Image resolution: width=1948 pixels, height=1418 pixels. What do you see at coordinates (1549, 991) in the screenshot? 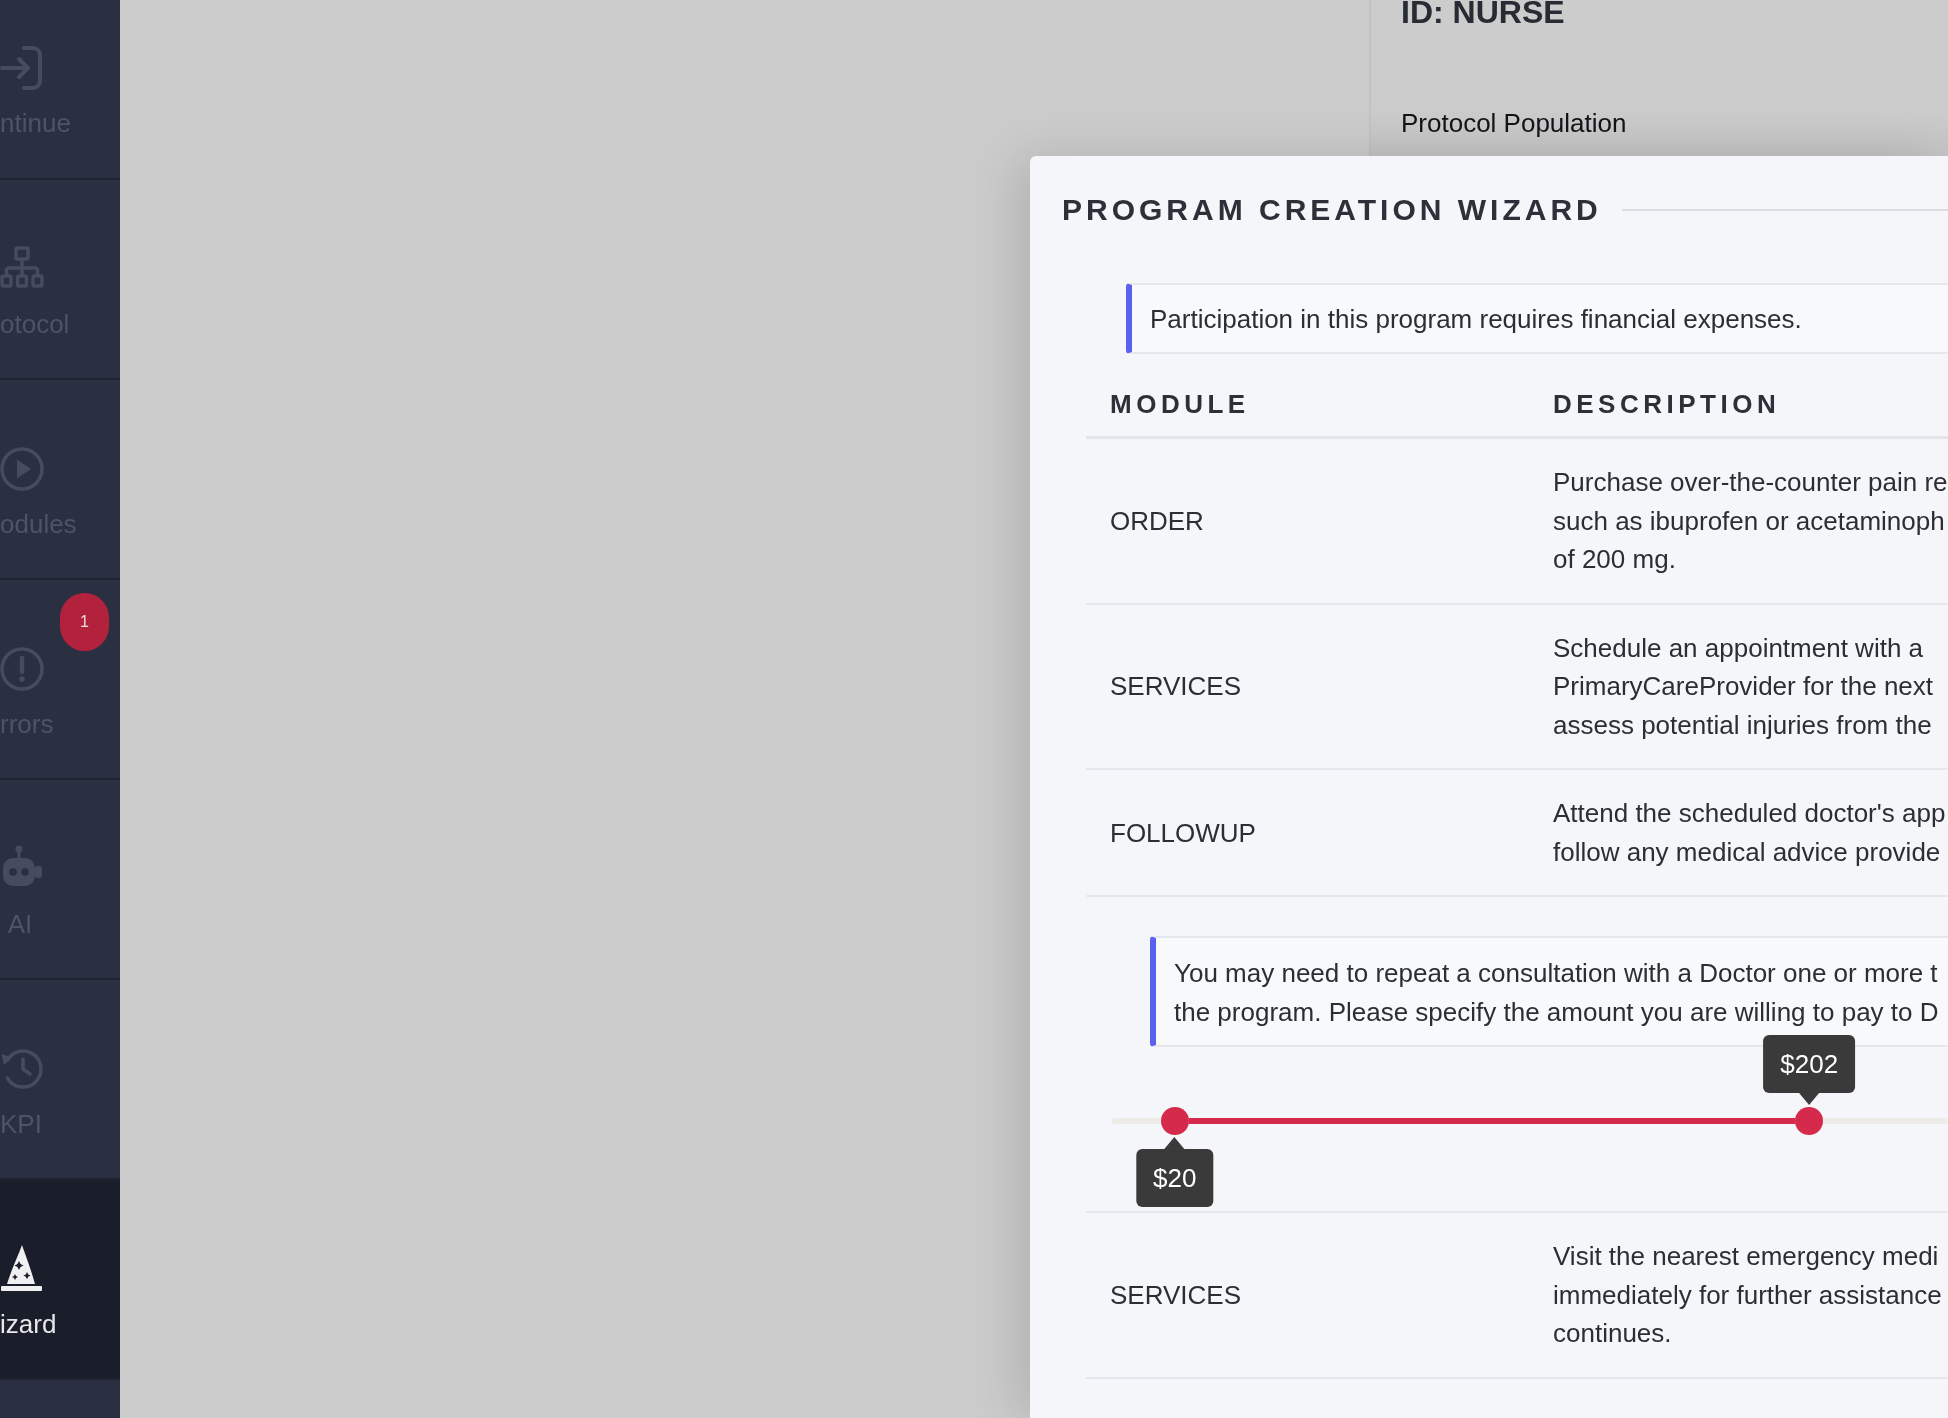
I see `notice-callout: You may need to repeat a consultation with a Doctor one or more t the program. Please specify the amount you are willing to pay to D` at bounding box center [1549, 991].